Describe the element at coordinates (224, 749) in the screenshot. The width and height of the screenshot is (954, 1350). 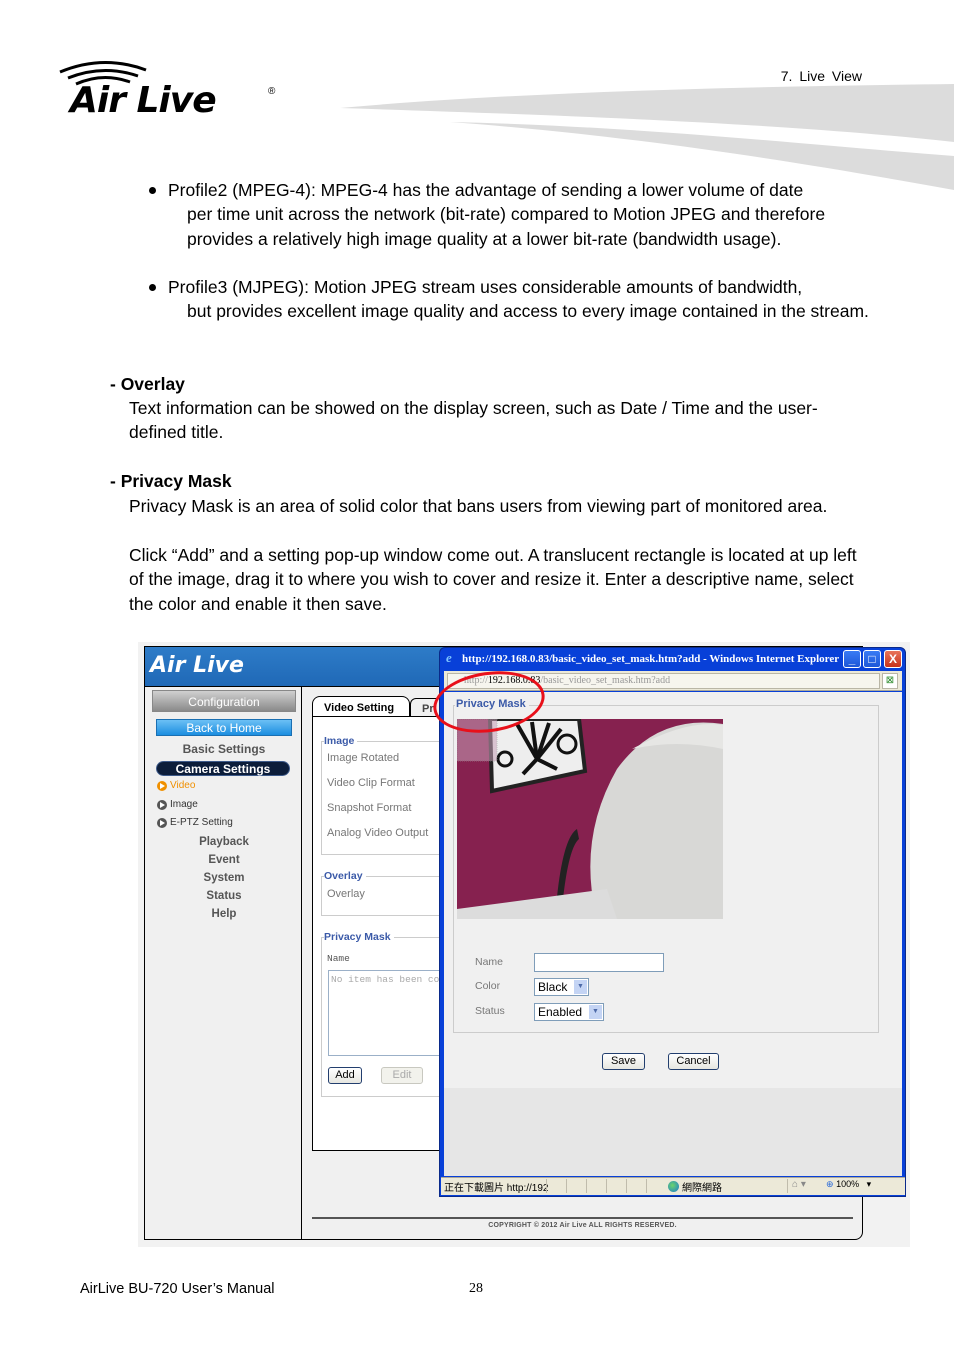
I see `sidebar-basic-settings: Basic Settings` at that location.